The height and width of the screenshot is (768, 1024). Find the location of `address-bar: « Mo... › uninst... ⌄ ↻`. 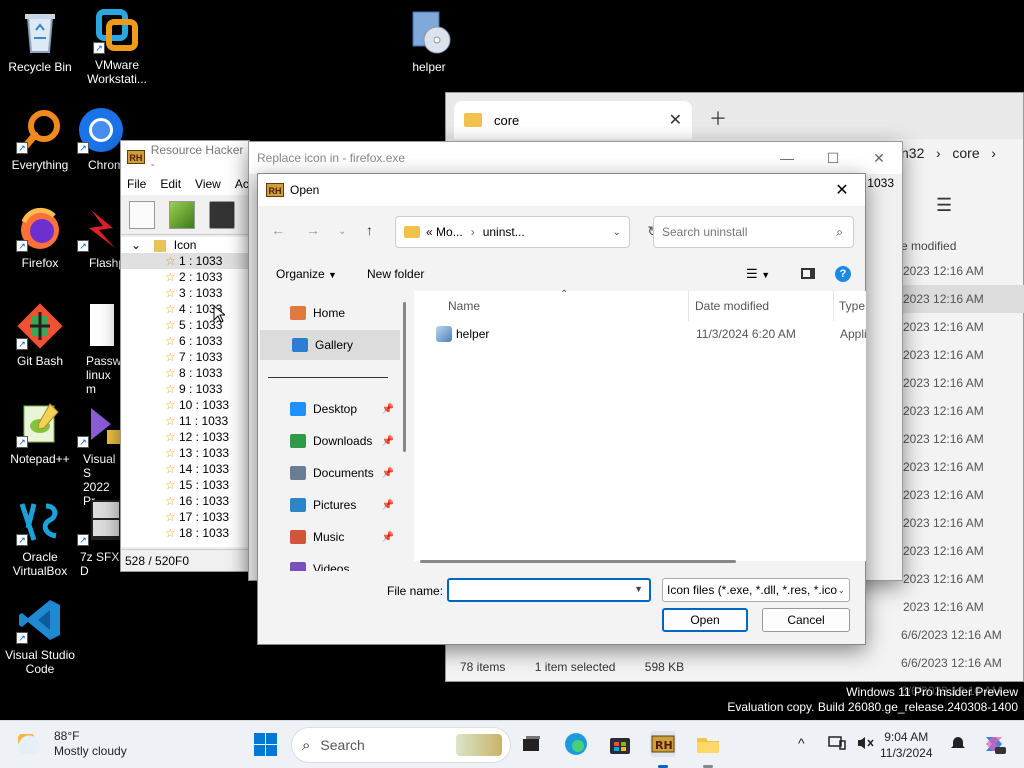

address-bar: « Mo... › uninst... ⌄ ↻ is located at coordinates (527, 232).